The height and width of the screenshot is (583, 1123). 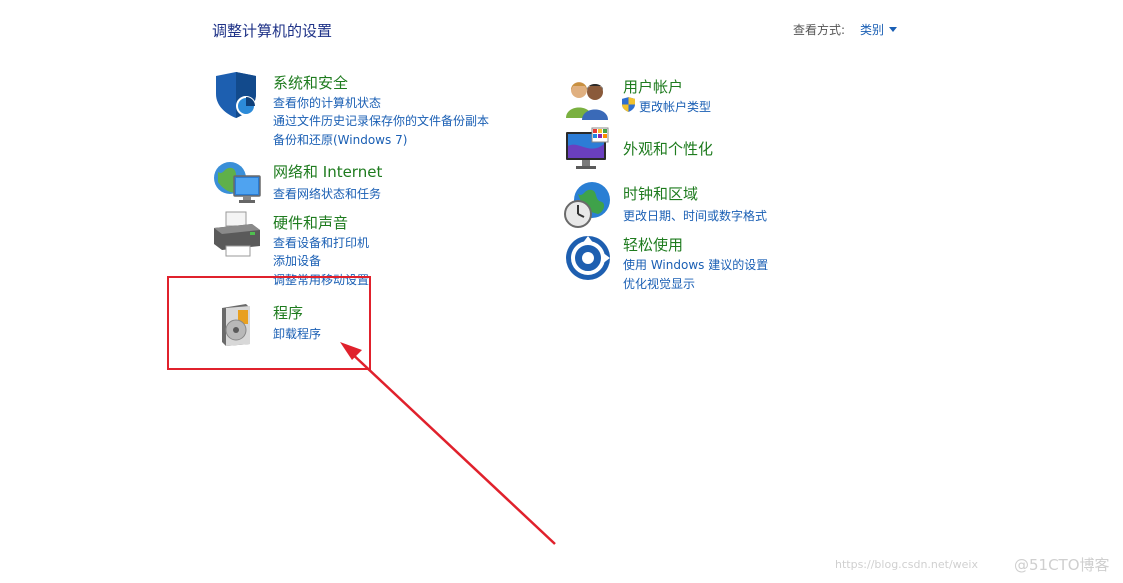 What do you see at coordinates (327, 102) in the screenshot?
I see `link-view-computer-status: 查看你的计算机状态` at bounding box center [327, 102].